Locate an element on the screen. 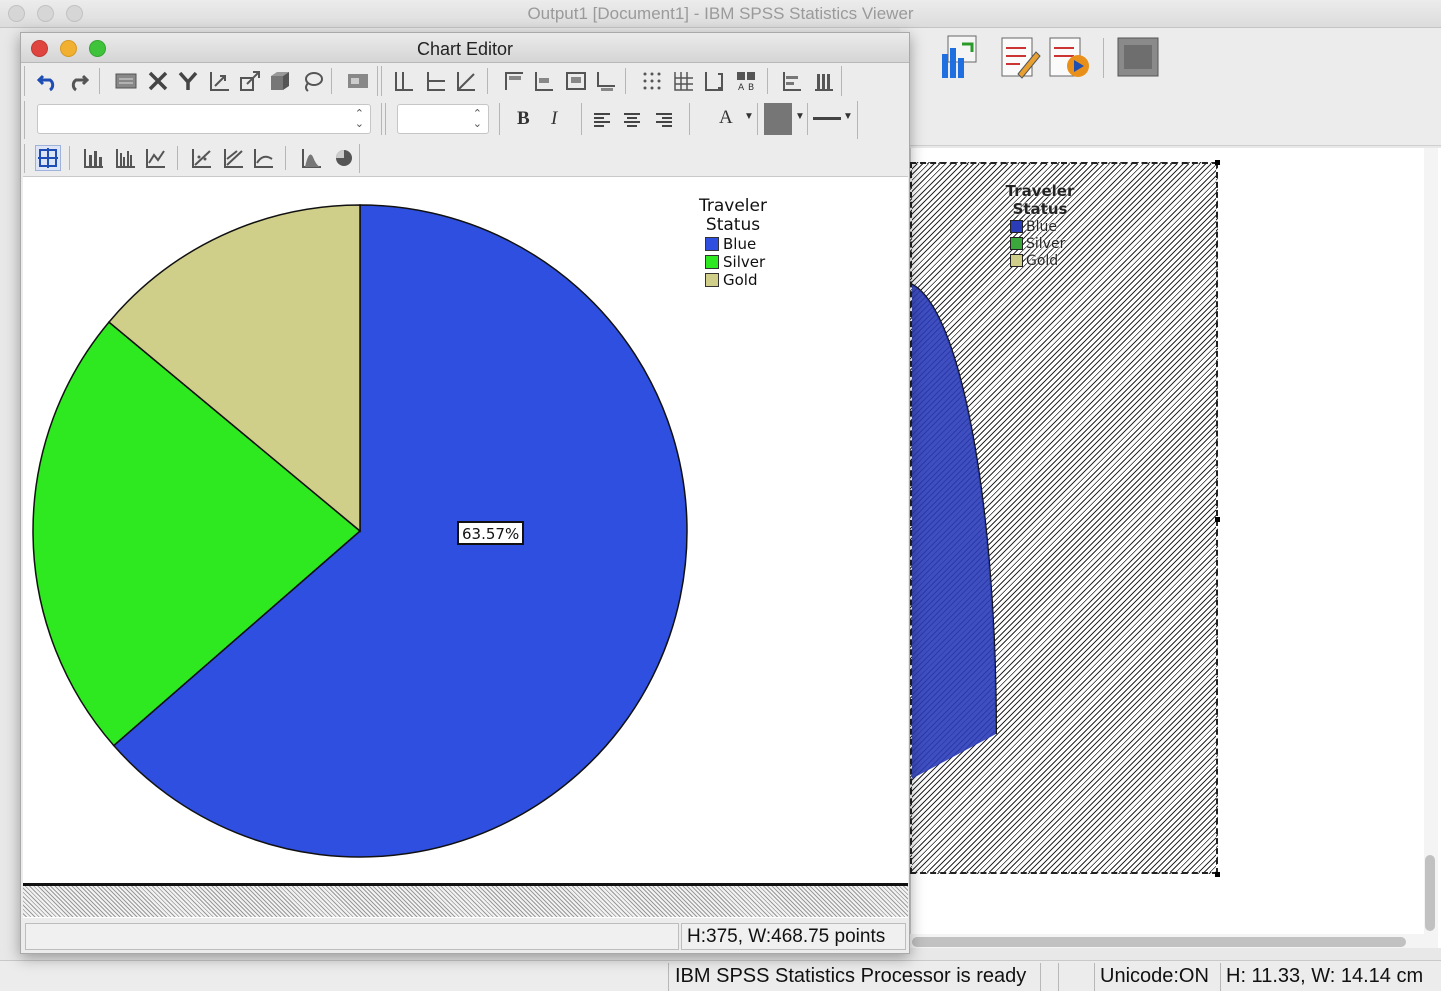 Image resolution: width=1441 pixels, height=991 pixels. bar-icon is located at coordinates (824, 81).